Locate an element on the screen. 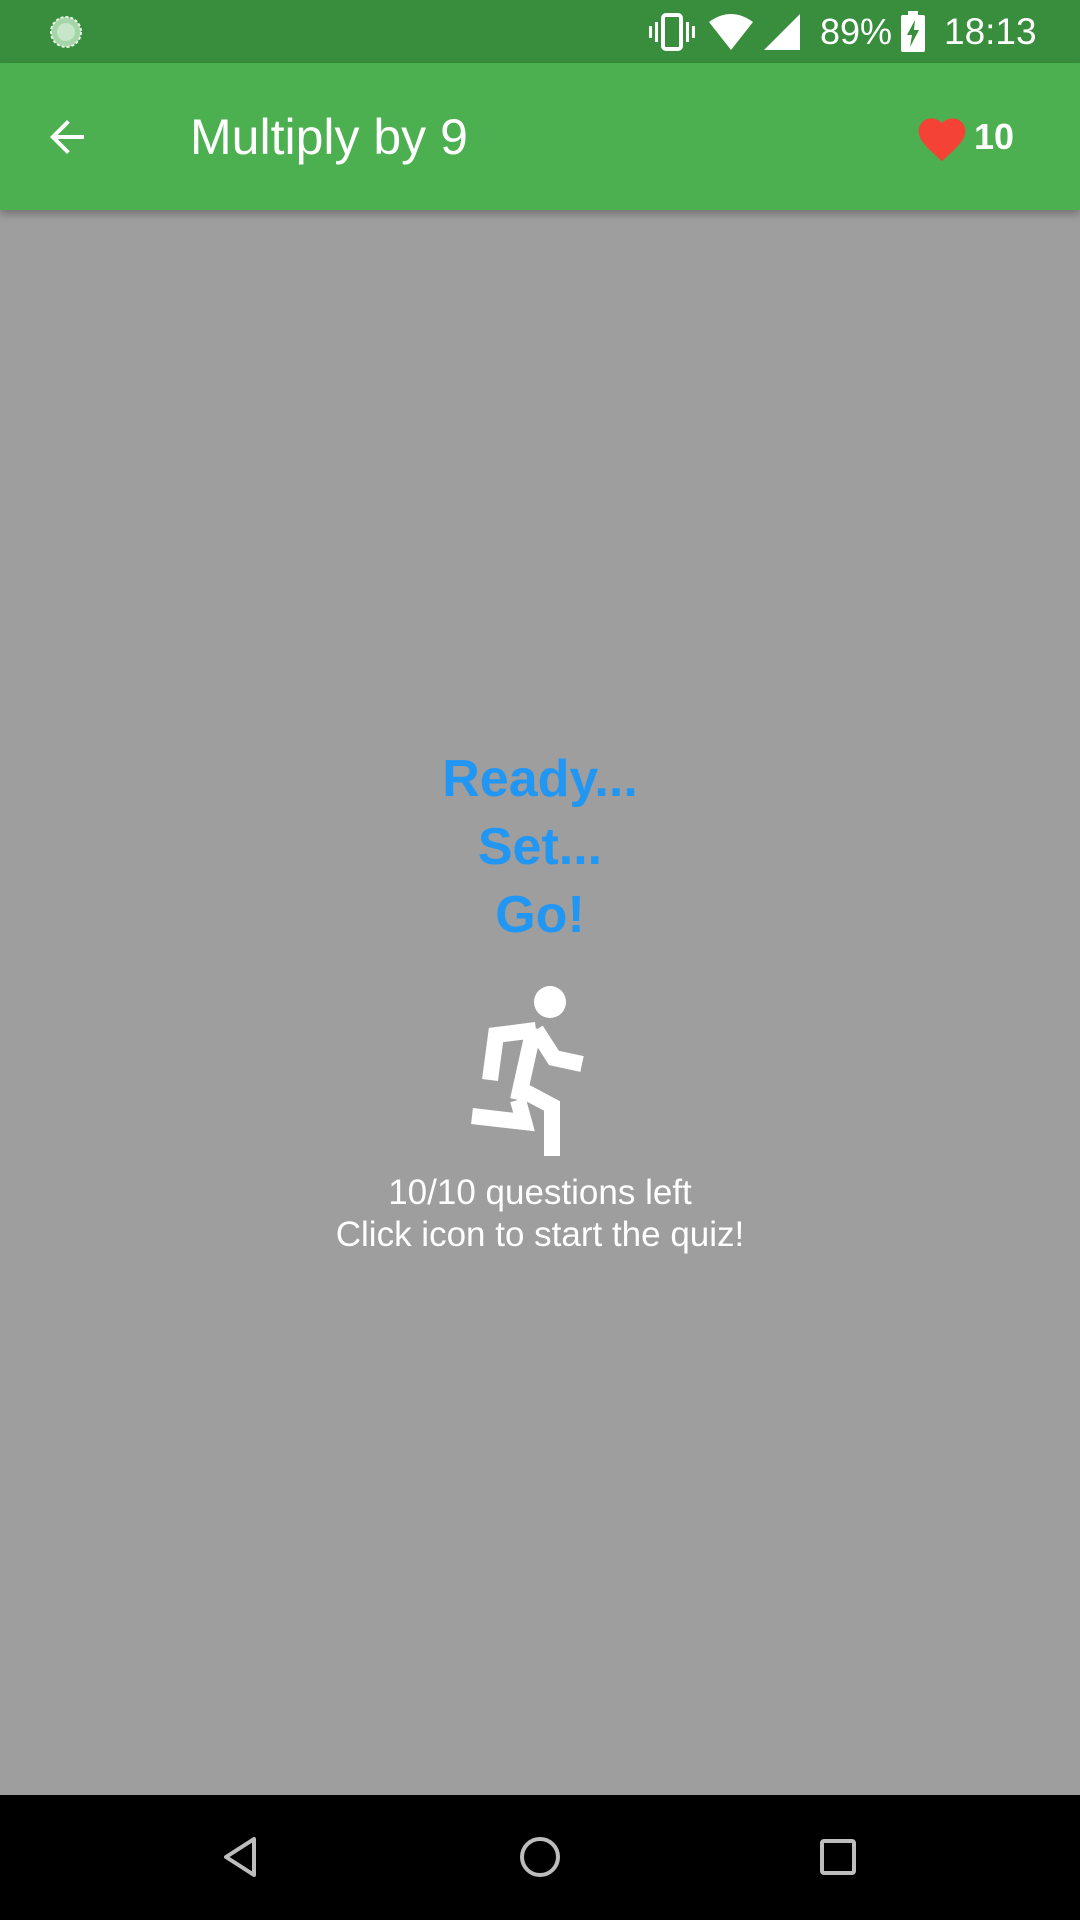 The height and width of the screenshot is (1920, 1080). questions-left-text: 10/10 questions left is located at coordinates (540, 1192).